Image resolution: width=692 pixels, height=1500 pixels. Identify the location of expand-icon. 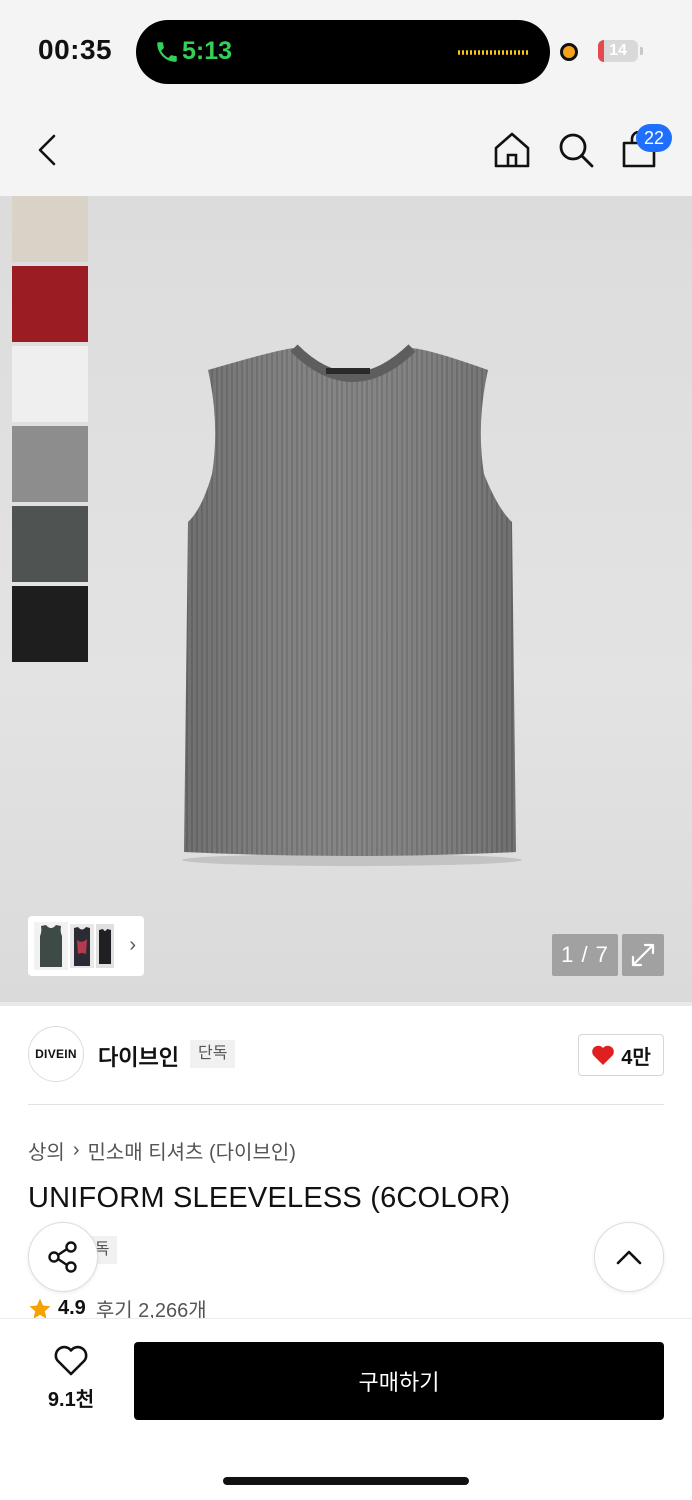
(643, 955).